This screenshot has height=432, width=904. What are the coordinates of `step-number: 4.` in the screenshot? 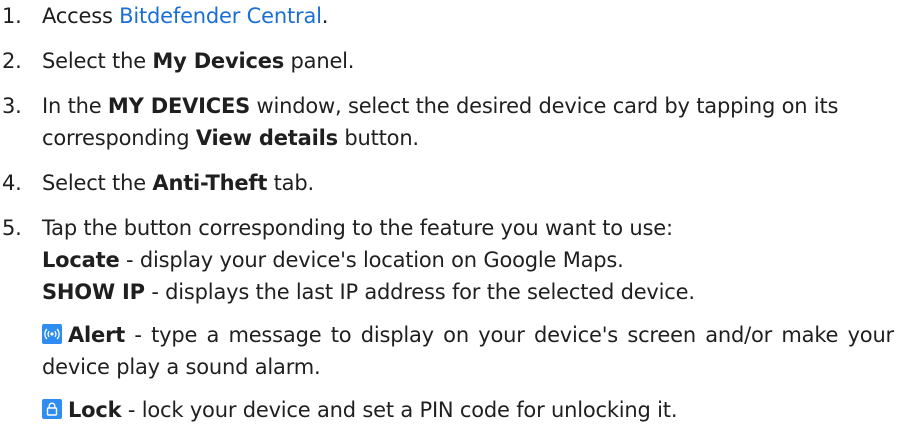 It's located at (12, 183).